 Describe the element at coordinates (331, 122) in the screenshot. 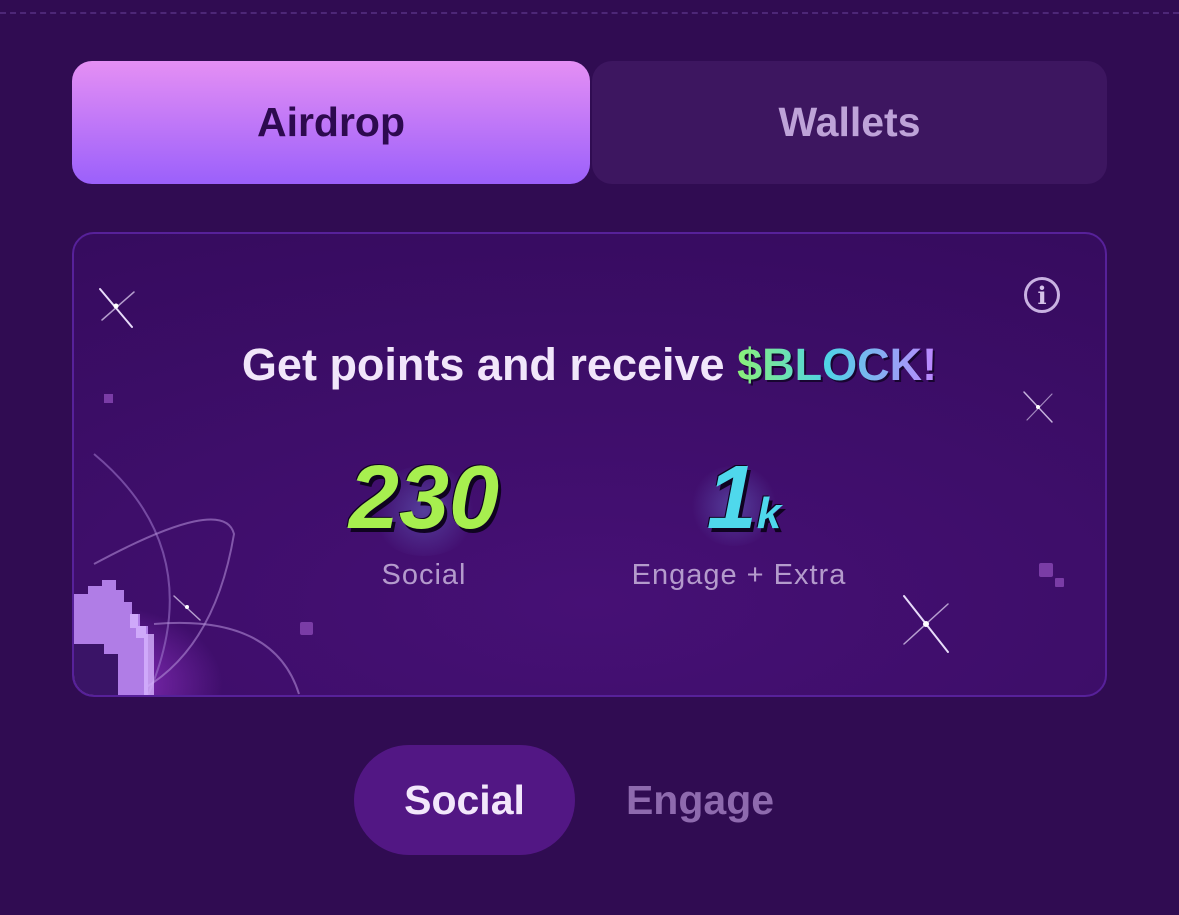

I see `tab-airdrop: Airdrop` at that location.